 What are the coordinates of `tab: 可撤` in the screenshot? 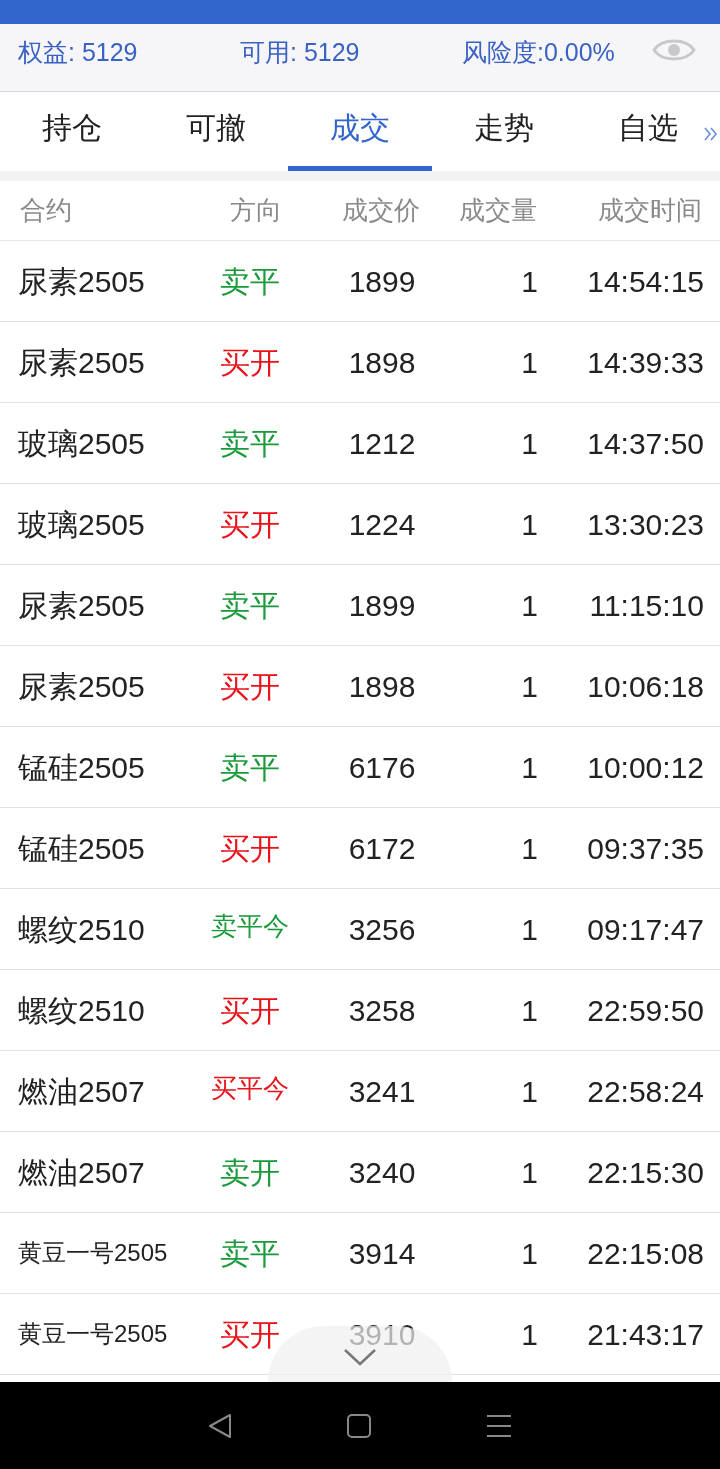 It's located at (216, 131).